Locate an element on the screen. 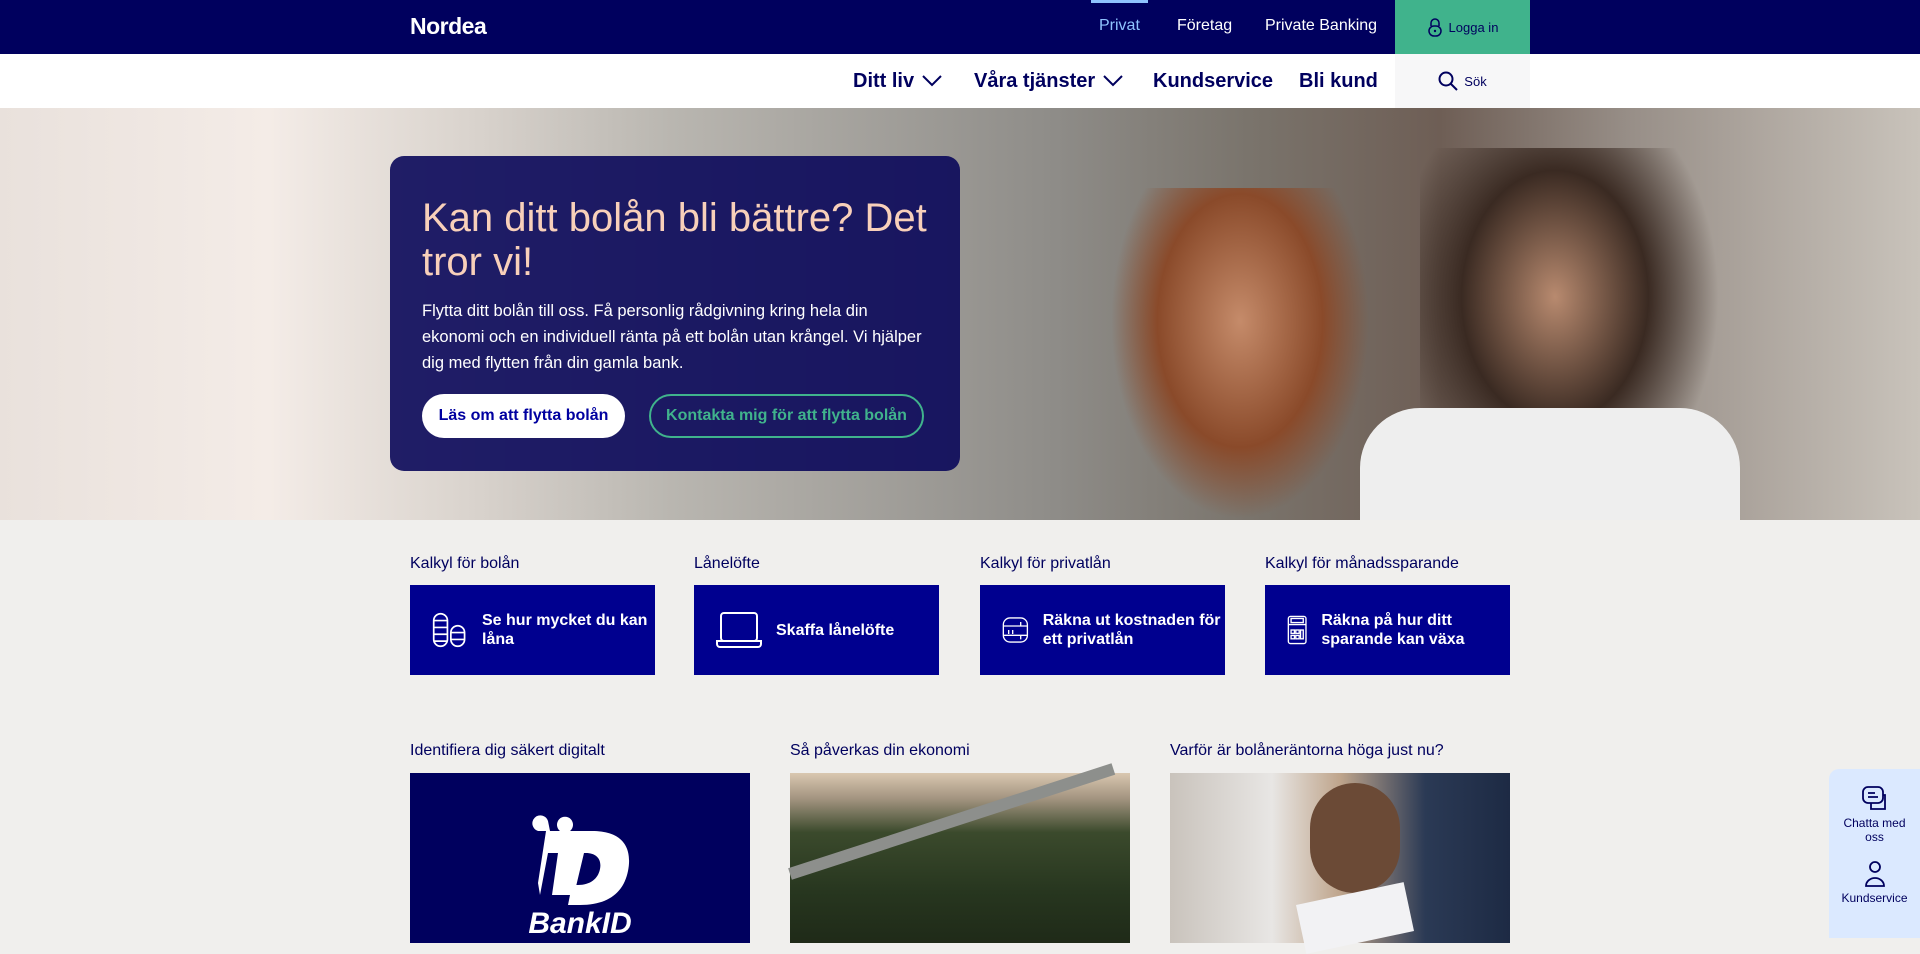 This screenshot has width=1920, height=954. search-label: Sök is located at coordinates (1475, 81).